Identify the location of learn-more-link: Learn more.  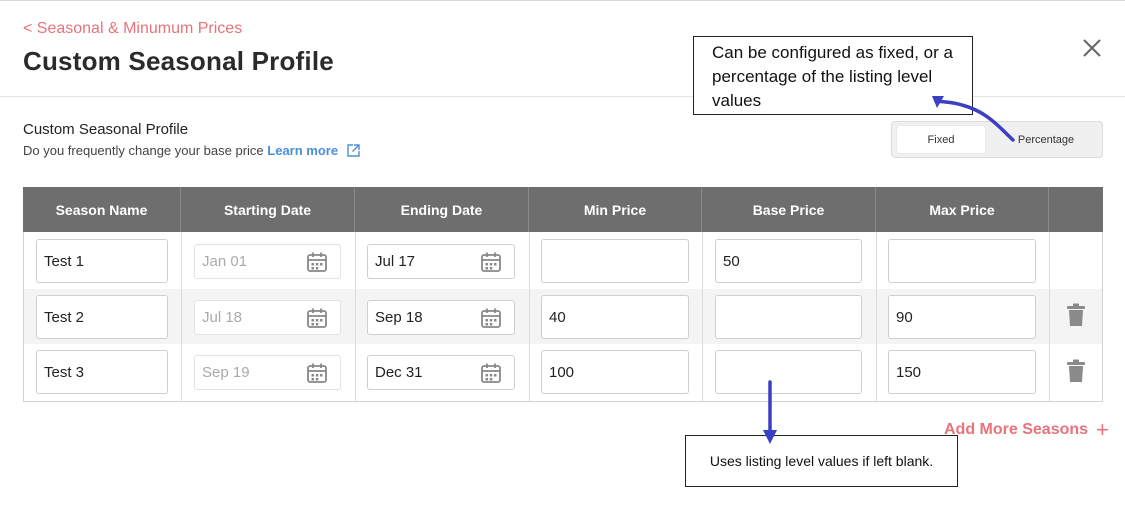
(302, 150).